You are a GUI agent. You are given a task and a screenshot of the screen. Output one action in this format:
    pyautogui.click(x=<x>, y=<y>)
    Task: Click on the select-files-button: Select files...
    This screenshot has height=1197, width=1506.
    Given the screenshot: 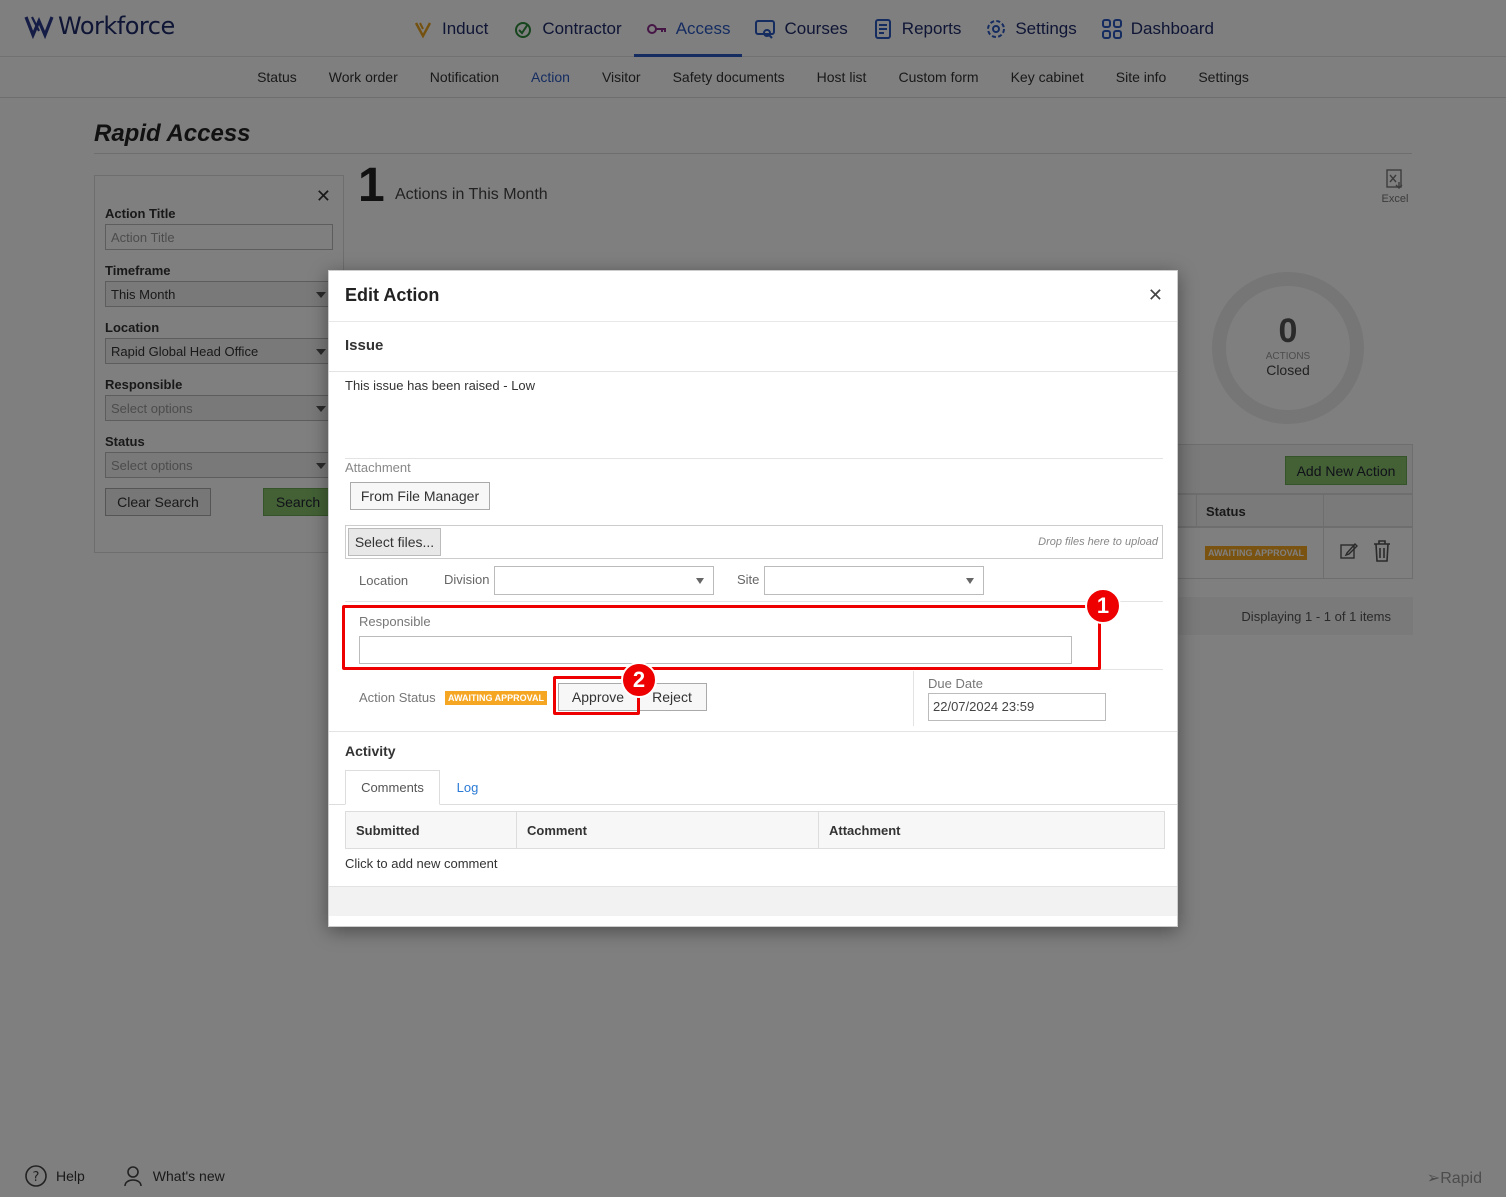 What is the action you would take?
    pyautogui.click(x=394, y=542)
    